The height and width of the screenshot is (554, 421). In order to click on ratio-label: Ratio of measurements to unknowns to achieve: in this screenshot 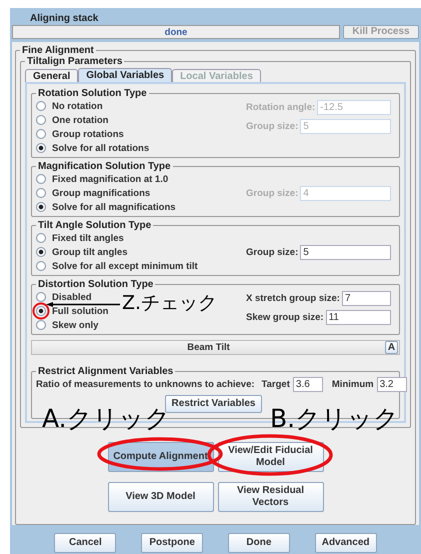, I will do `click(145, 384)`.